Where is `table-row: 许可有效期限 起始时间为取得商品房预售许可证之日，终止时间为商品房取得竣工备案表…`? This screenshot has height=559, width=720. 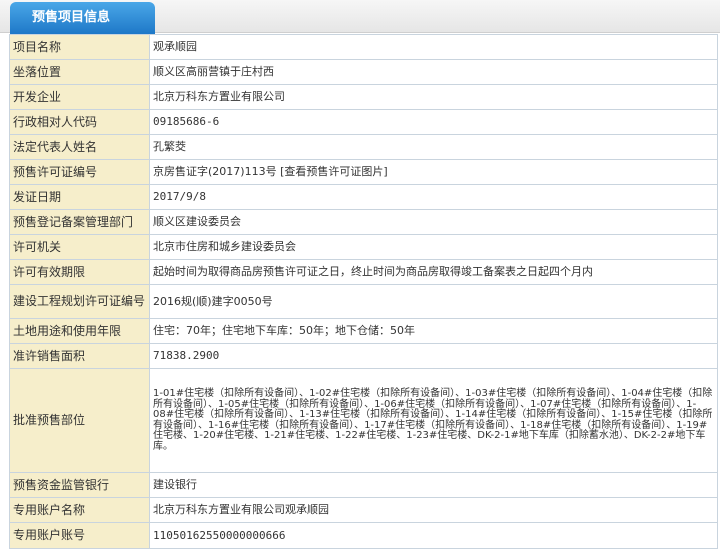 table-row: 许可有效期限 起始时间为取得商品房预售许可证之日，终止时间为商品房取得竣工备案表… is located at coordinates (363, 272).